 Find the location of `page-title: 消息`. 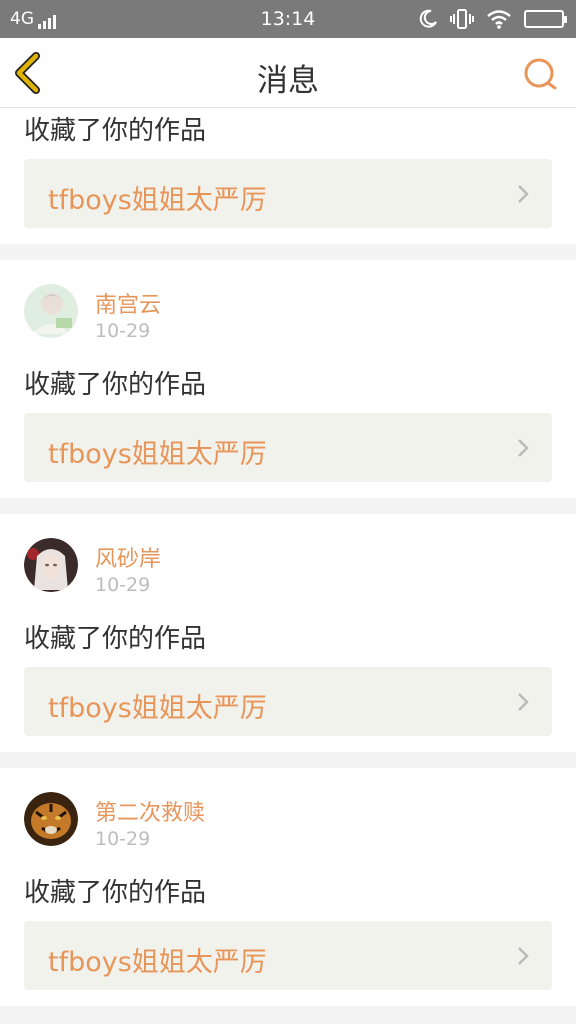

page-title: 消息 is located at coordinates (288, 81).